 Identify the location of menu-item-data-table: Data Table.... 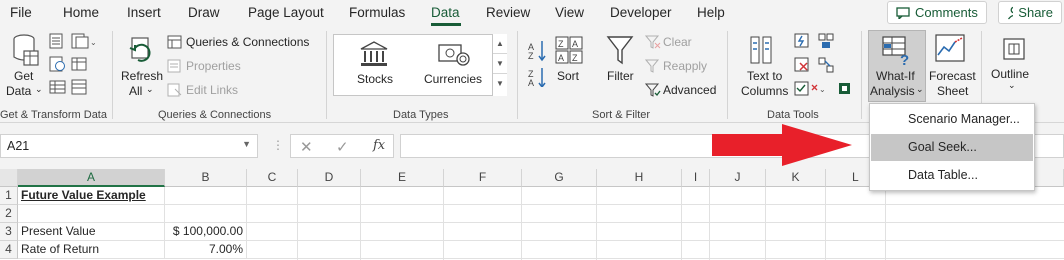
(952, 175).